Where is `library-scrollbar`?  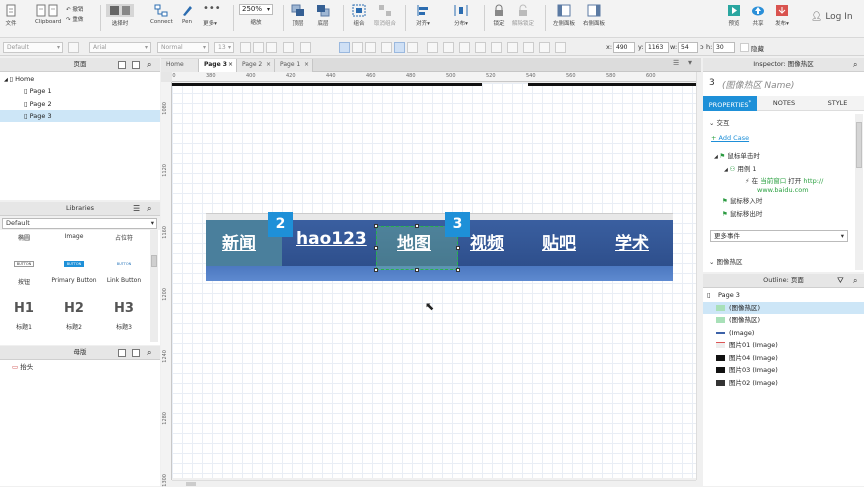
library-scrollbar is located at coordinates (154, 286).